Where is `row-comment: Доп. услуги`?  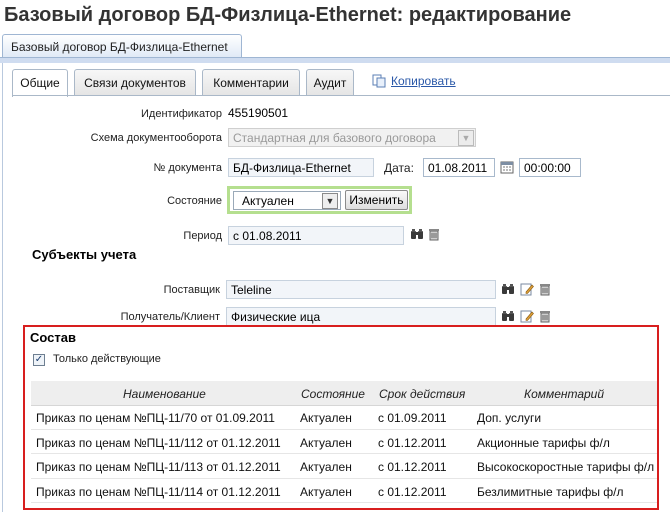
row-comment: Доп. услуги is located at coordinates (509, 418).